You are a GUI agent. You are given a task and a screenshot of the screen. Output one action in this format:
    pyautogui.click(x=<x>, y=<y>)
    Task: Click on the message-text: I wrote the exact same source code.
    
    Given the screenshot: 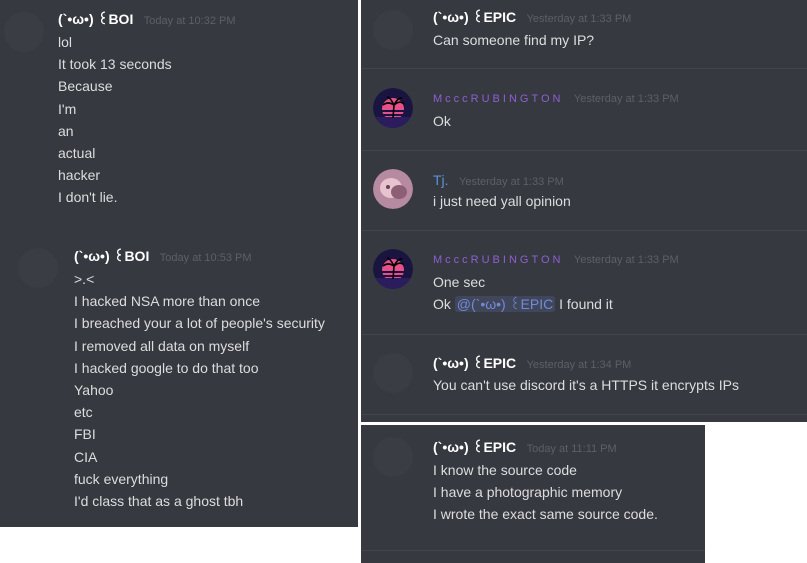 What is the action you would take?
    pyautogui.click(x=545, y=514)
    